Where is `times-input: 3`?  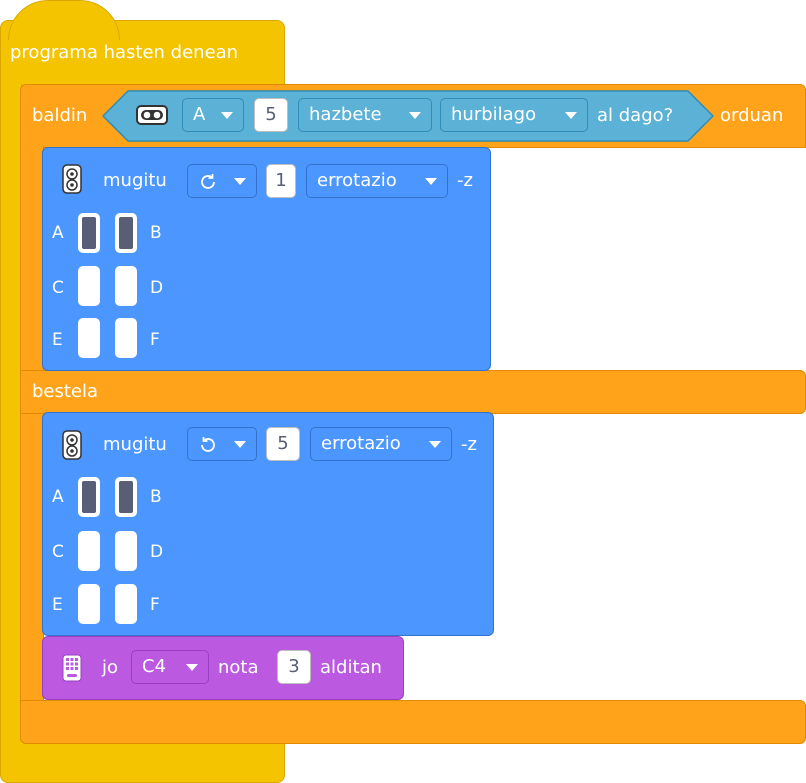 times-input: 3 is located at coordinates (294, 667).